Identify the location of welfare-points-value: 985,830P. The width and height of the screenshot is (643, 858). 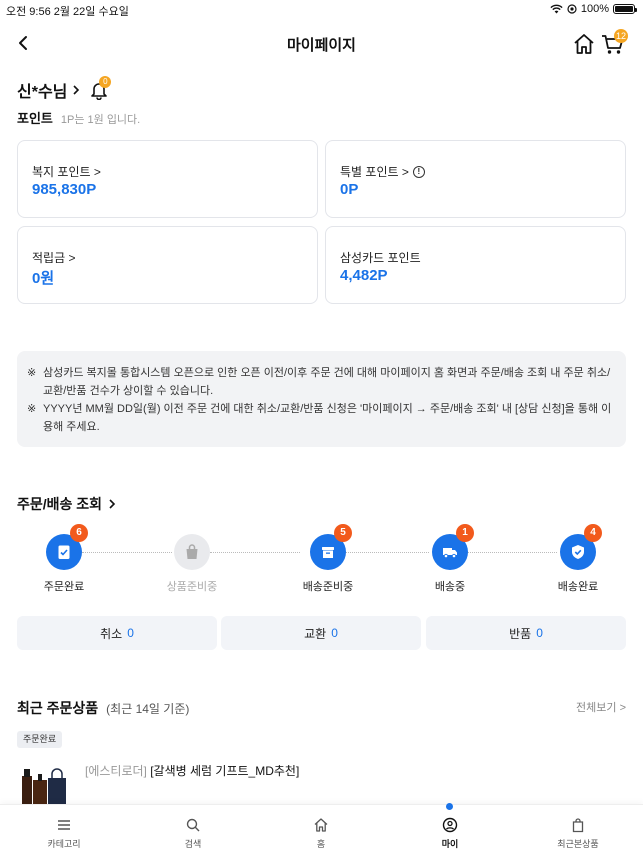
(64, 189).